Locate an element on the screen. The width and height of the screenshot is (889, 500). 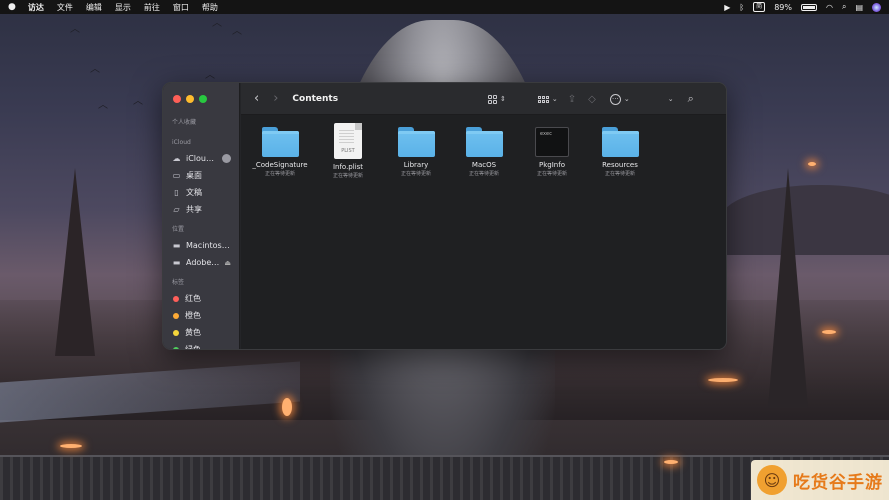
window-title: Contents is located at coordinates (315, 98).